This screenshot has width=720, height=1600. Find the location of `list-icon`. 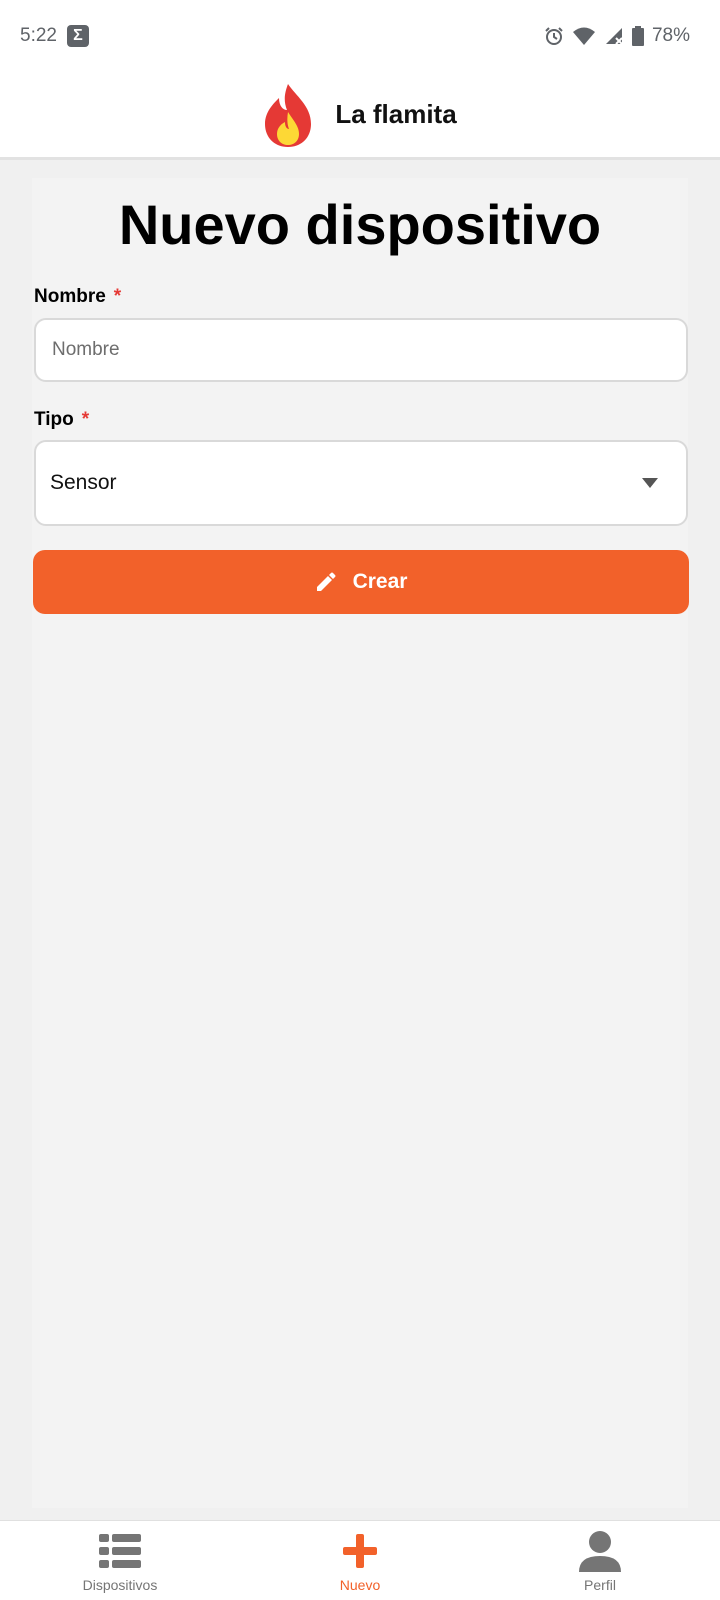

list-icon is located at coordinates (120, 1551).